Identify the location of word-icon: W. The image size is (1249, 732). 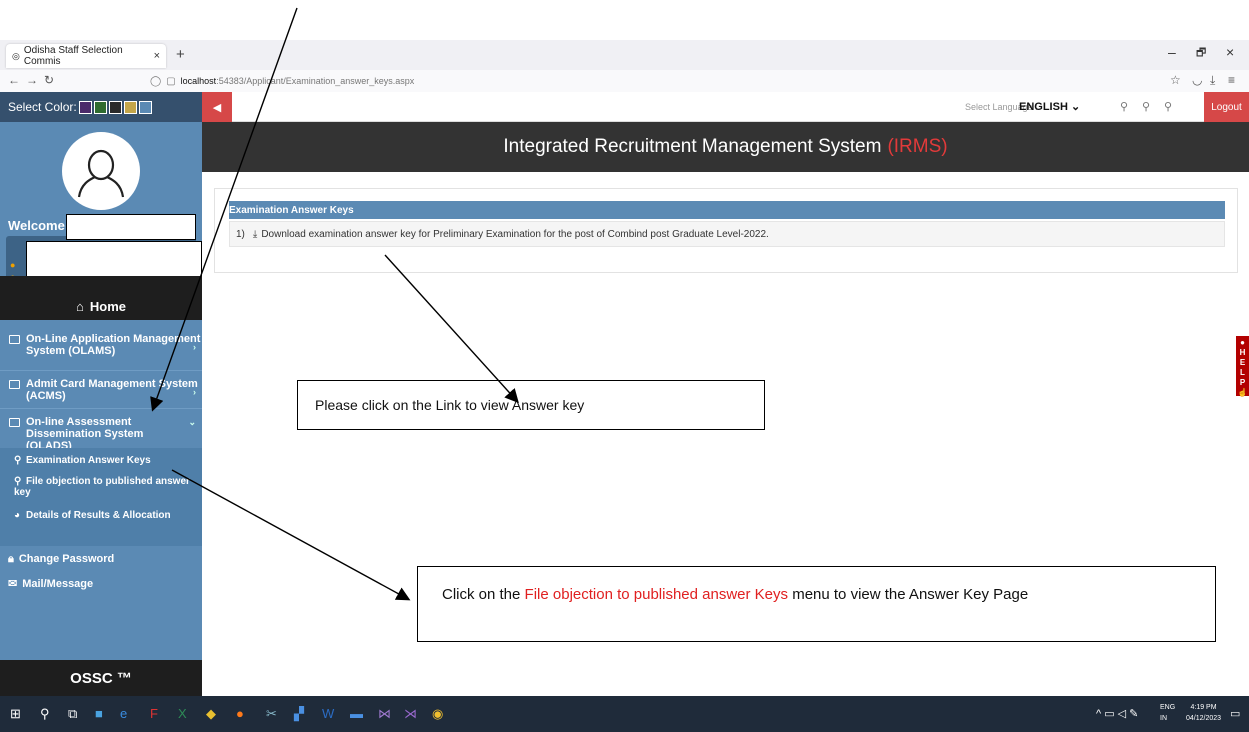
(328, 713).